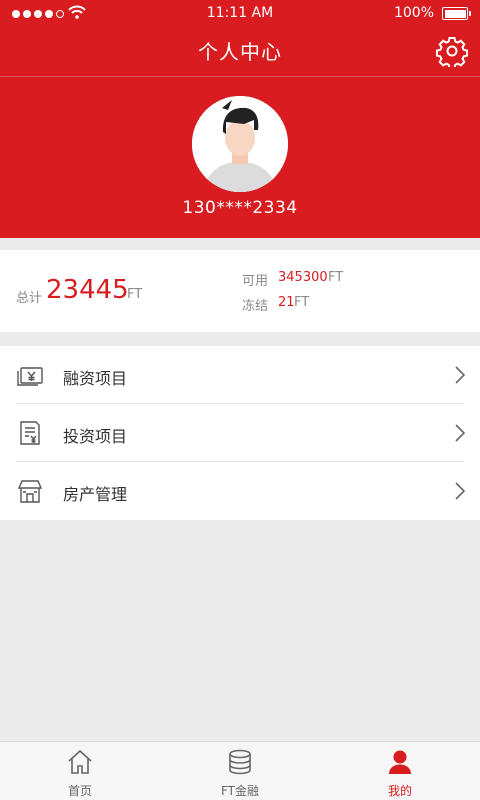 The image size is (480, 800). What do you see at coordinates (240, 76) in the screenshot?
I see `header-divider` at bounding box center [240, 76].